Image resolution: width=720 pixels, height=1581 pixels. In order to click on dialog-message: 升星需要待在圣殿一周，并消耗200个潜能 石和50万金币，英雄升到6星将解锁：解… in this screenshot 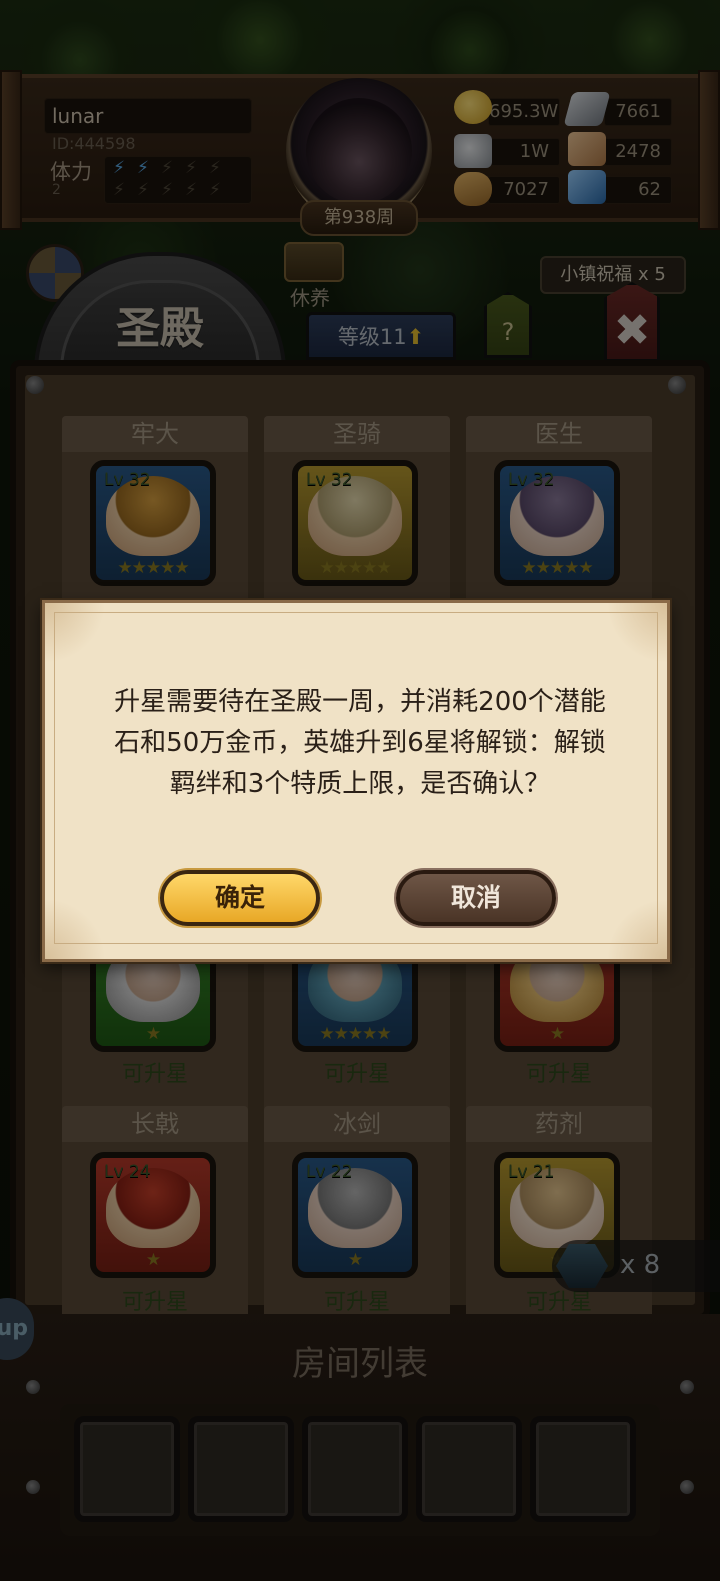, I will do `click(360, 743)`.